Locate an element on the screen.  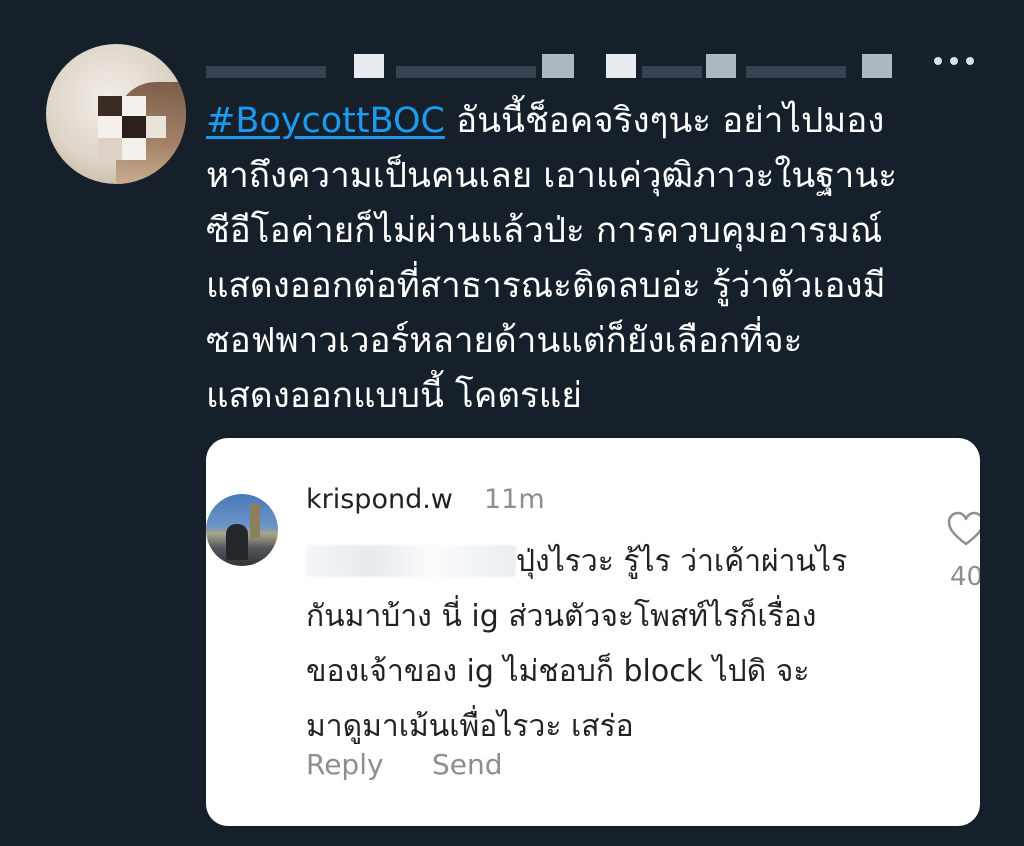
tweet-line: #BoycottBOC อันนี้ช็อคจริงๆนะ อย่าไปมอง is located at coordinates (596, 121).